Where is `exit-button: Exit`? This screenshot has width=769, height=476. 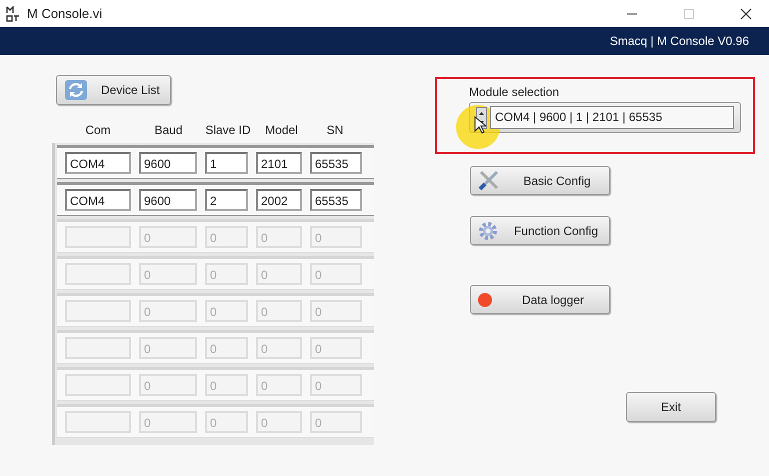 exit-button: Exit is located at coordinates (671, 407).